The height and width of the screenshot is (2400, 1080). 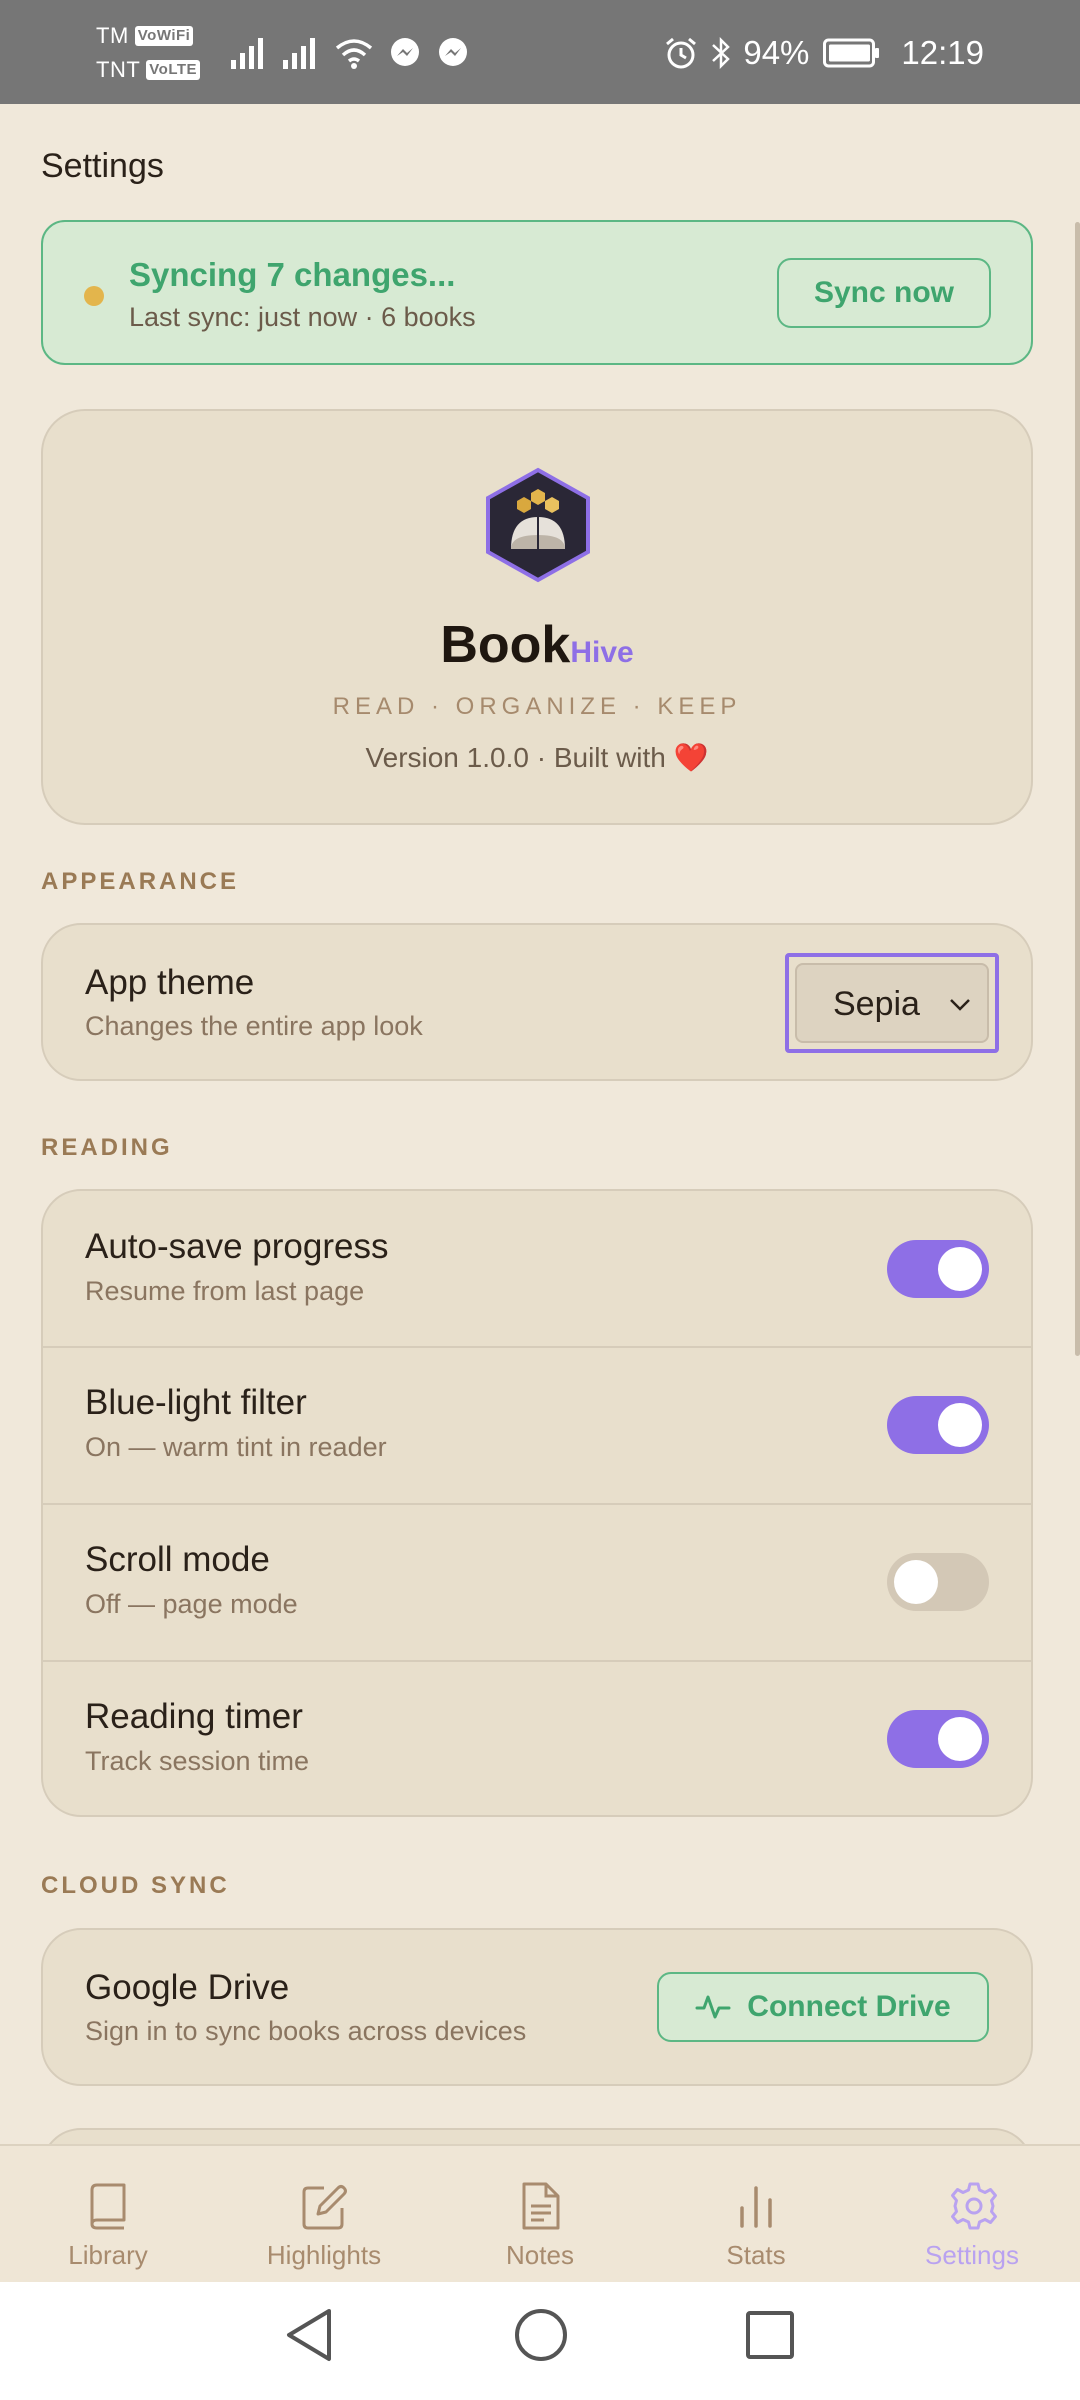 I want to click on sync-now-button: Sync now, so click(x=884, y=293).